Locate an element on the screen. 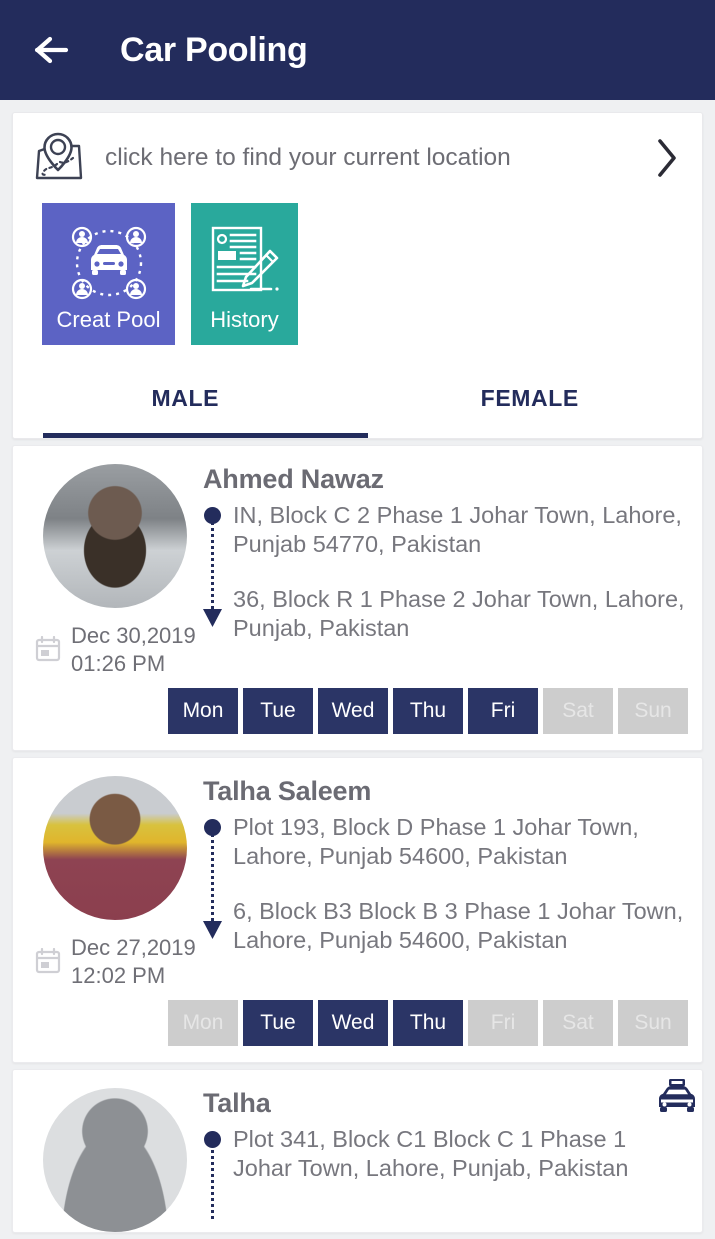 The width and height of the screenshot is (715, 1239). pool-time: 12:02 PM is located at coordinates (118, 975).